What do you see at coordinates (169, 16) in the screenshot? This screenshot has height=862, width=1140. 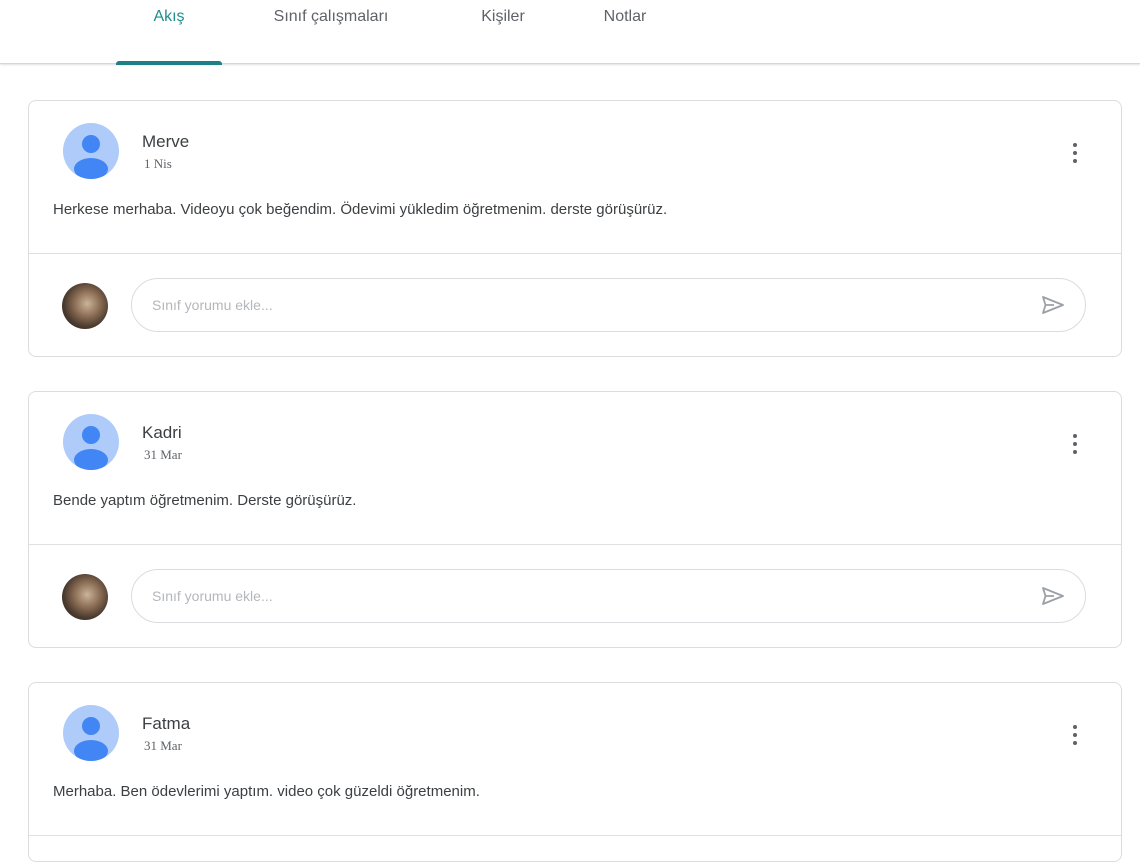 I see `tab-label: Akış` at bounding box center [169, 16].